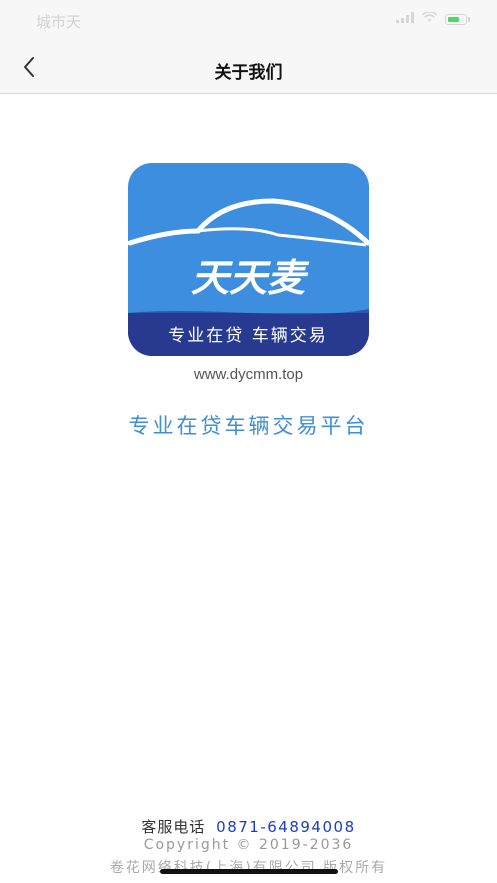  I want to click on status-bar: 城市天, so click(248, 22).